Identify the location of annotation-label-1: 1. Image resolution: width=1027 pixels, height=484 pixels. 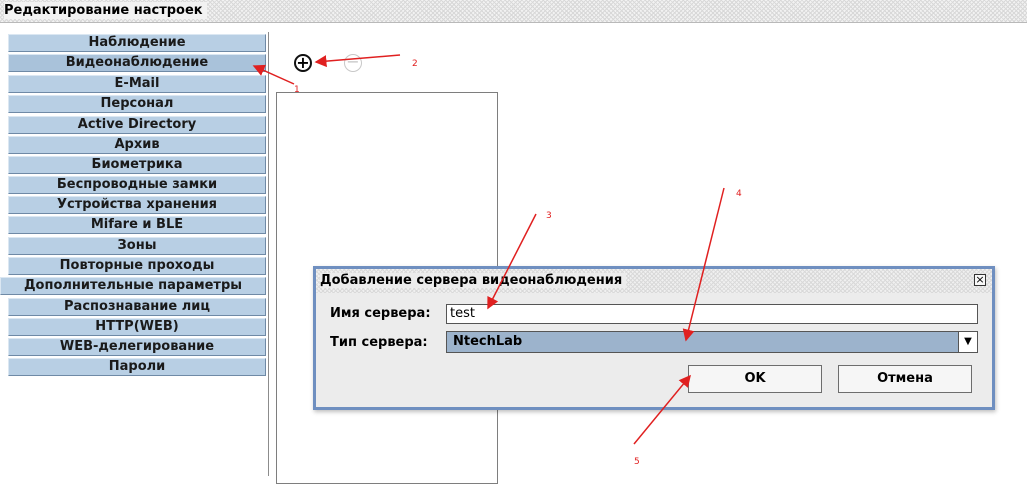
(297, 90).